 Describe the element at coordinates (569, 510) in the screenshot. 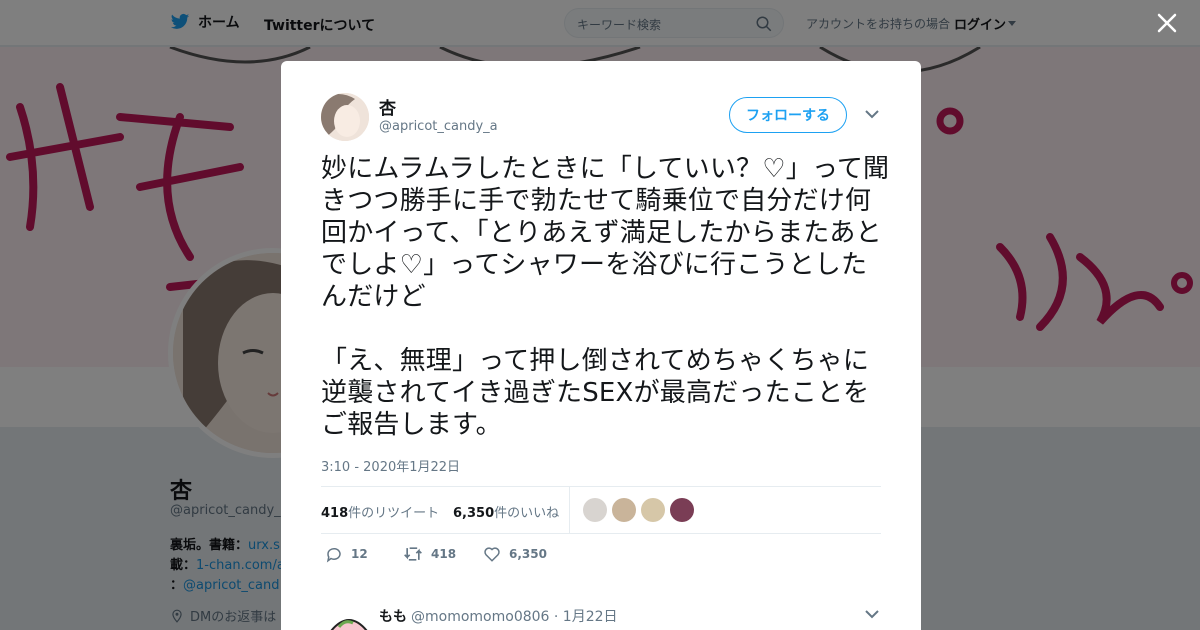

I see `stats-divider` at that location.